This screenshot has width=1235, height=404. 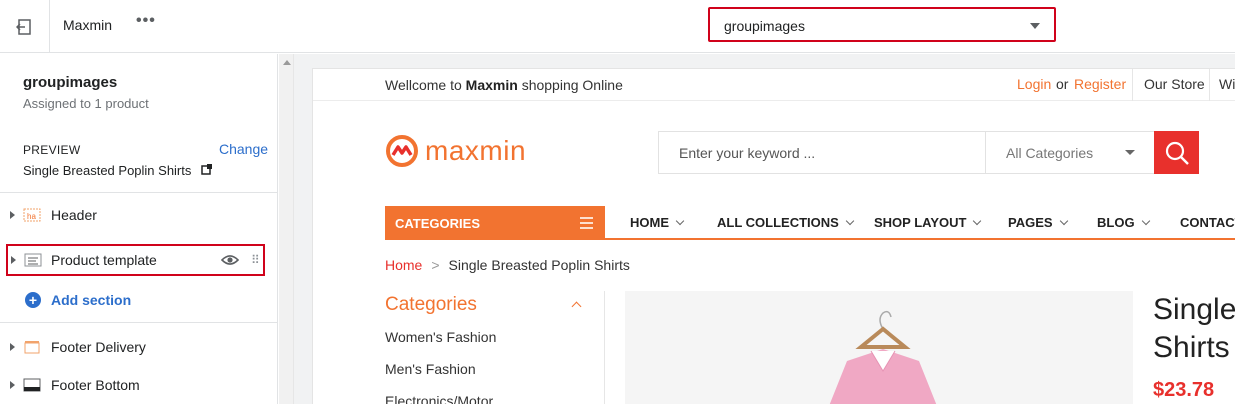 I want to click on product-price: $23.78, so click(x=1184, y=390).